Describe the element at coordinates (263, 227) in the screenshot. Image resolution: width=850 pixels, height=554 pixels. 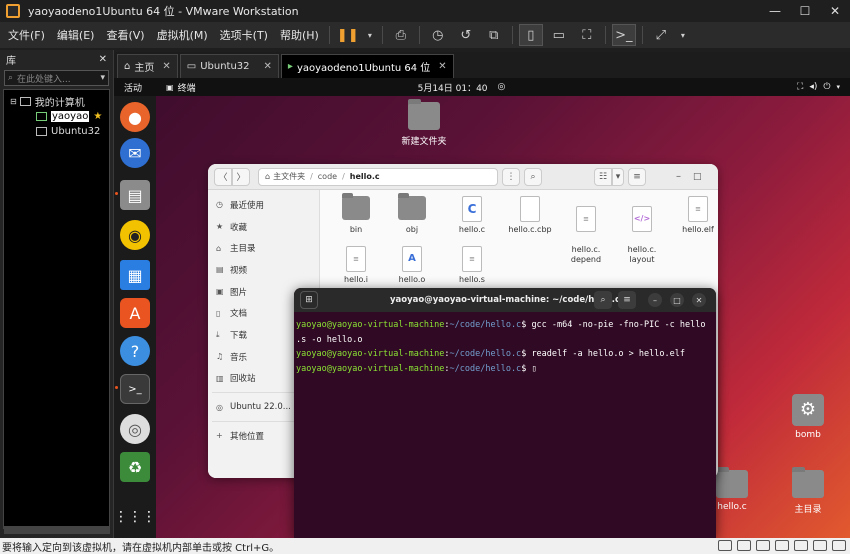
I see `sidebar-item-starred: ★ 收藏` at that location.